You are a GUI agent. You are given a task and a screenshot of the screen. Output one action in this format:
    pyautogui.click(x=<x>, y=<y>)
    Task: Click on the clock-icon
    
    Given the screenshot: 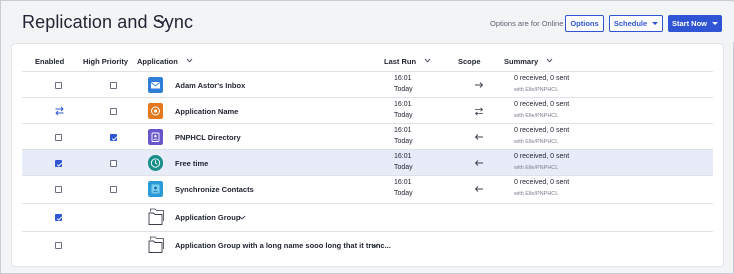 What is the action you would take?
    pyautogui.click(x=155, y=163)
    